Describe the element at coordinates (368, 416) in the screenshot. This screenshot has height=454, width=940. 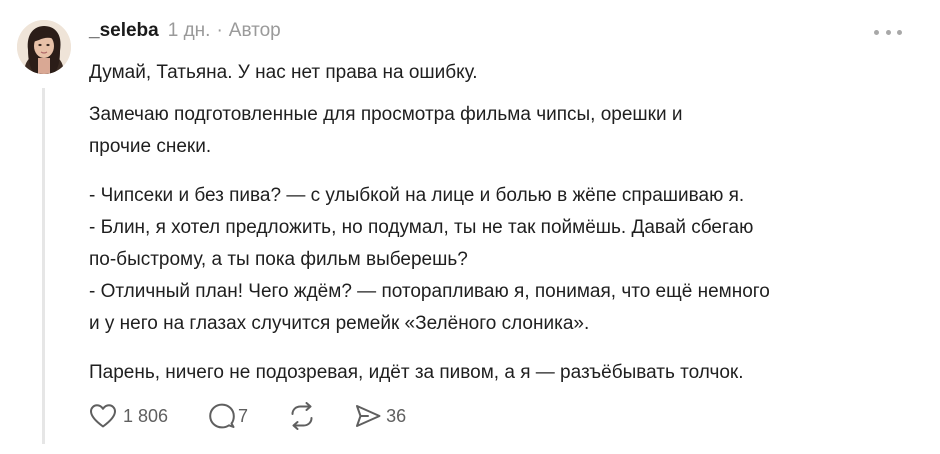
I see `send-arrow-icon` at that location.